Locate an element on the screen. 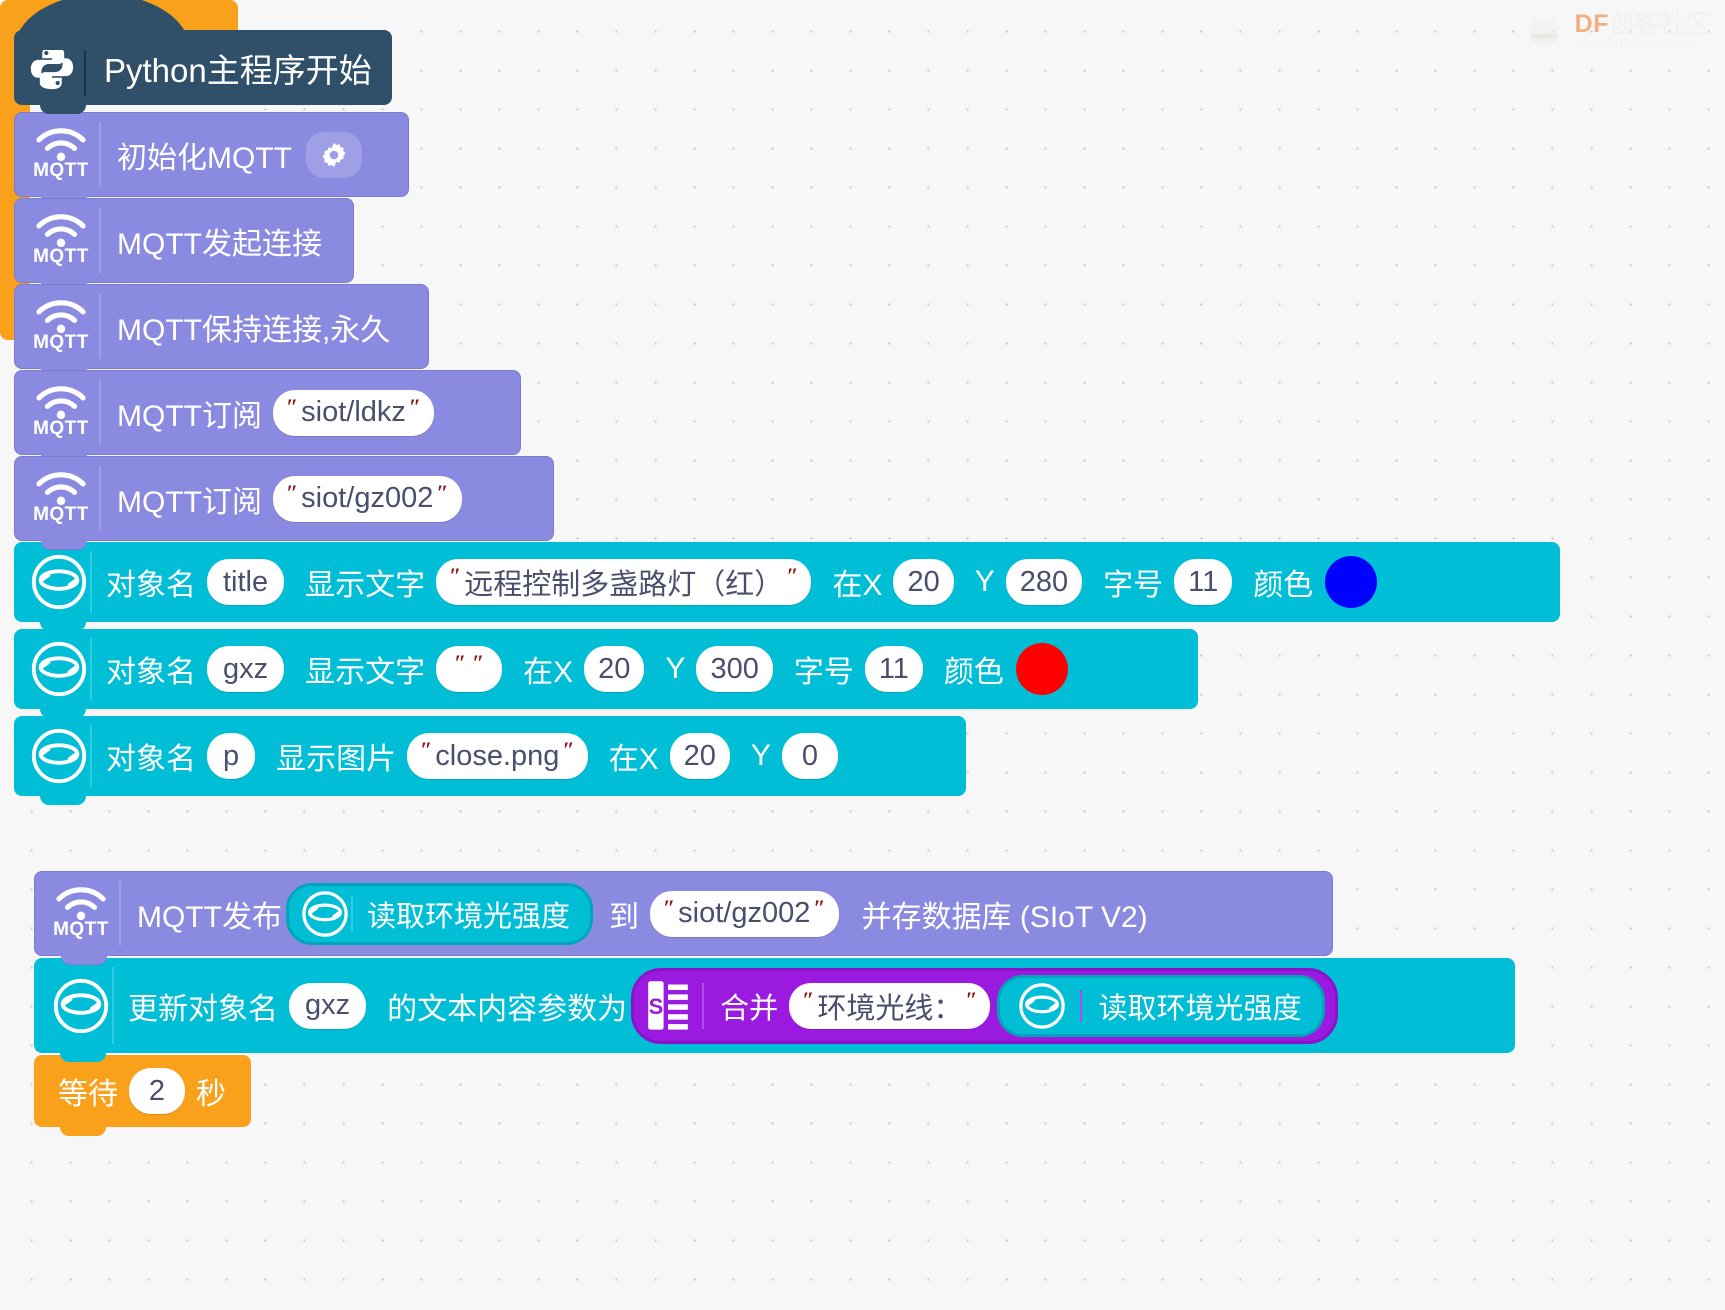 Image resolution: width=1725 pixels, height=1310 pixels. image-path-input: ″ close.png ″ is located at coordinates (497, 756).